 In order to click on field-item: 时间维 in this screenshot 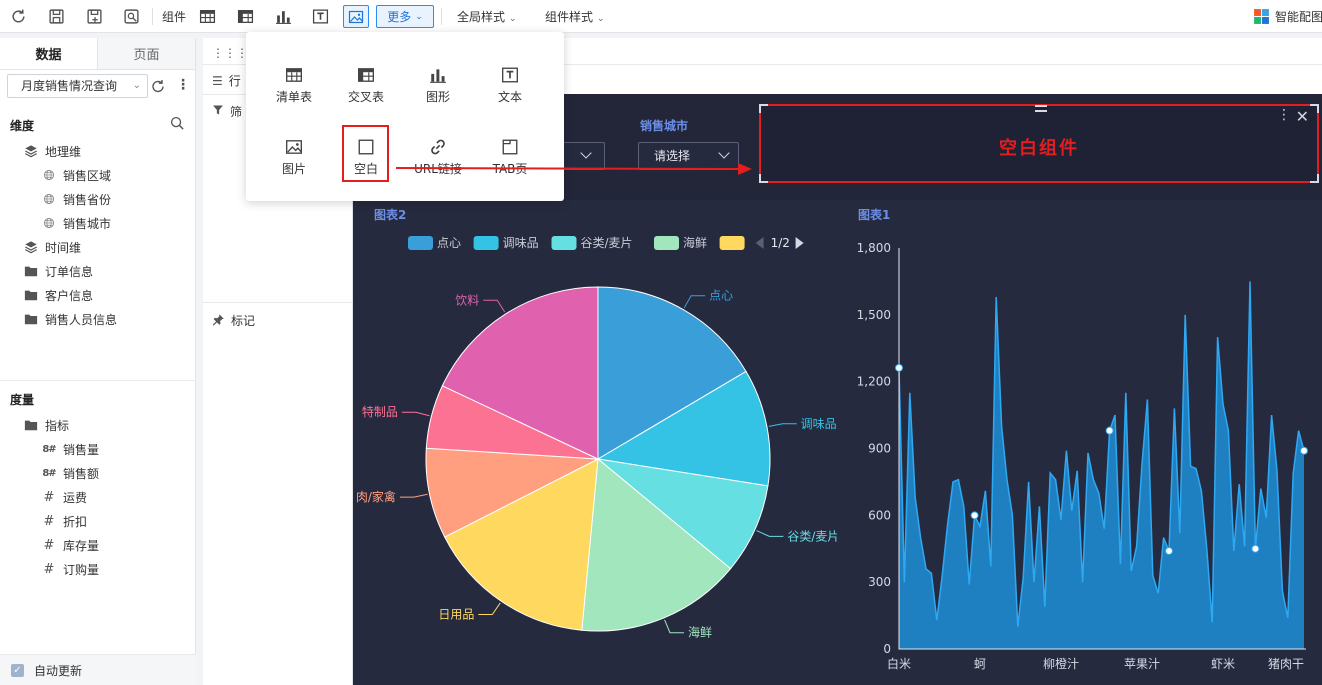, I will do `click(98, 247)`.